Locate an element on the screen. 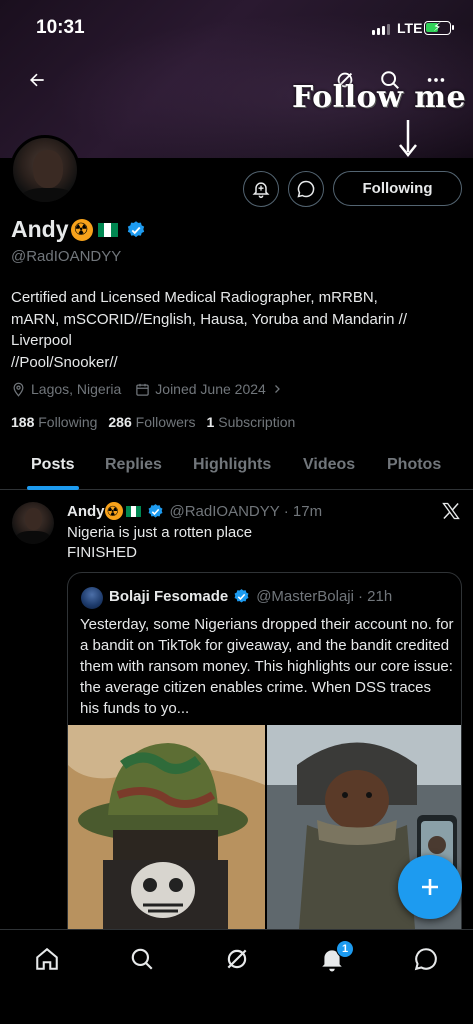  x-logo-icon is located at coordinates (451, 513).